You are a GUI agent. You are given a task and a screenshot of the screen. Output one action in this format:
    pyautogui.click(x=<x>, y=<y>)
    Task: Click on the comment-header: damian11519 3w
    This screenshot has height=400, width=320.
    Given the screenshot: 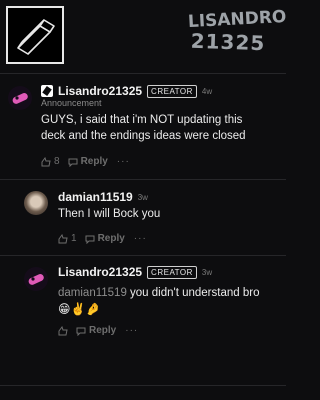 What is the action you would take?
    pyautogui.click(x=103, y=197)
    